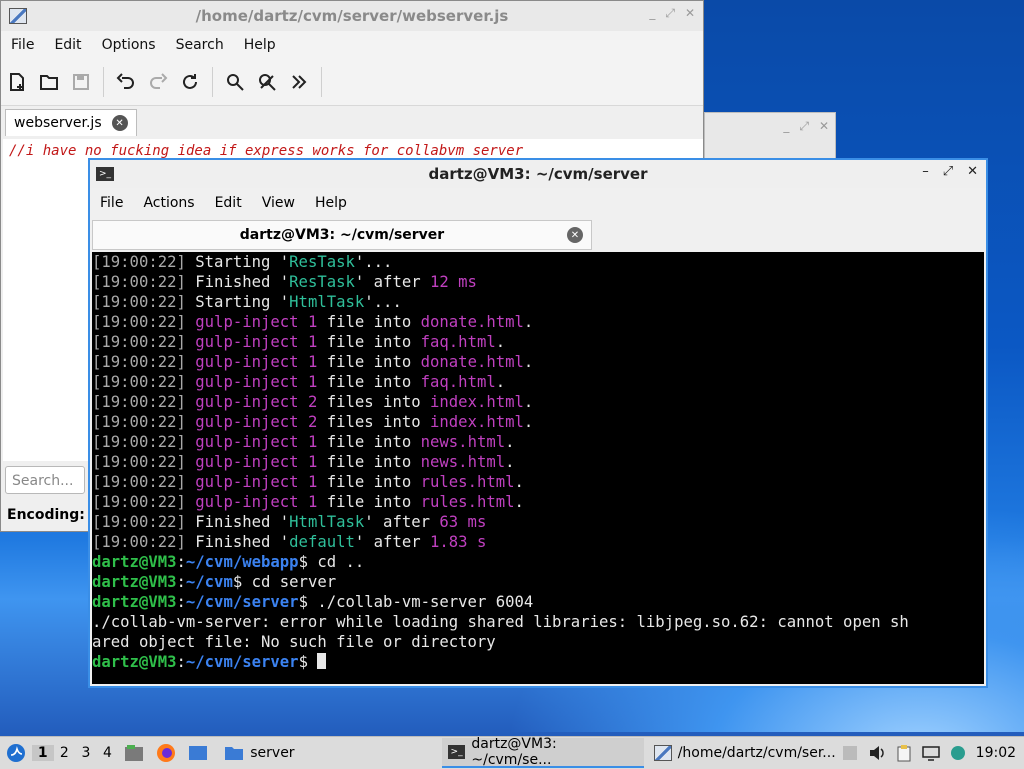 This screenshot has width=1024, height=769. I want to click on prompt-user: dartz@VM3, so click(134, 662).